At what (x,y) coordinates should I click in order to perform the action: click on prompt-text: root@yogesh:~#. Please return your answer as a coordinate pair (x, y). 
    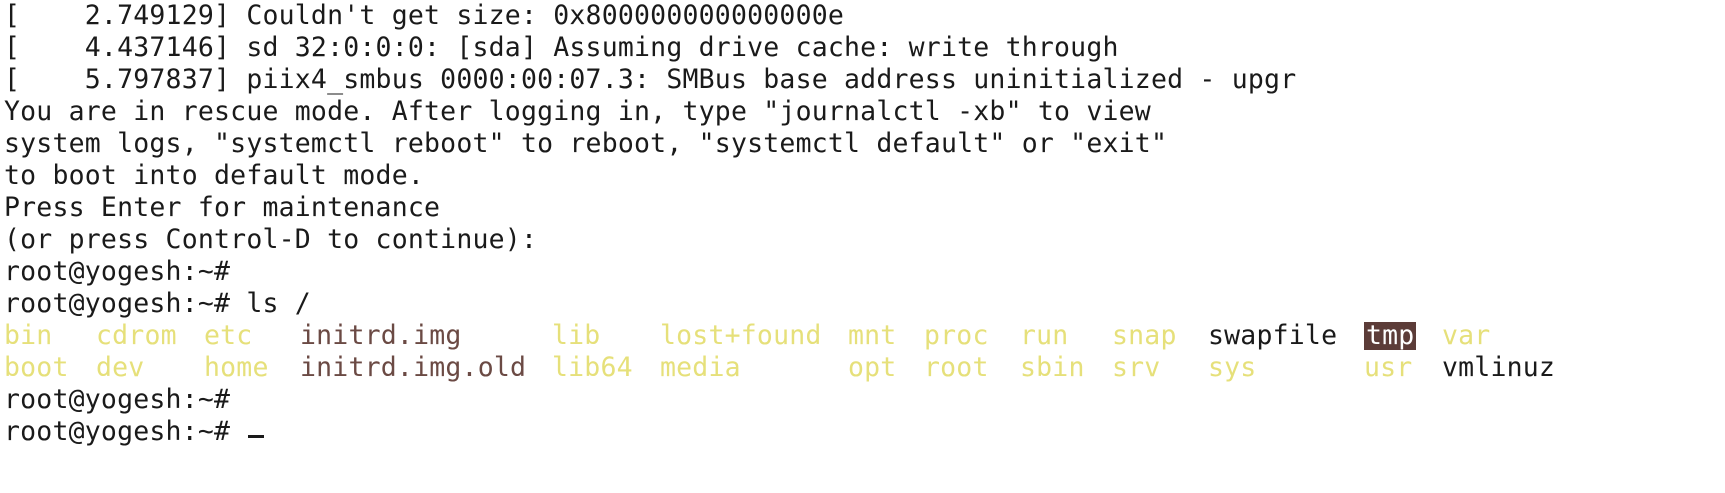
    Looking at the image, I should click on (125, 431).